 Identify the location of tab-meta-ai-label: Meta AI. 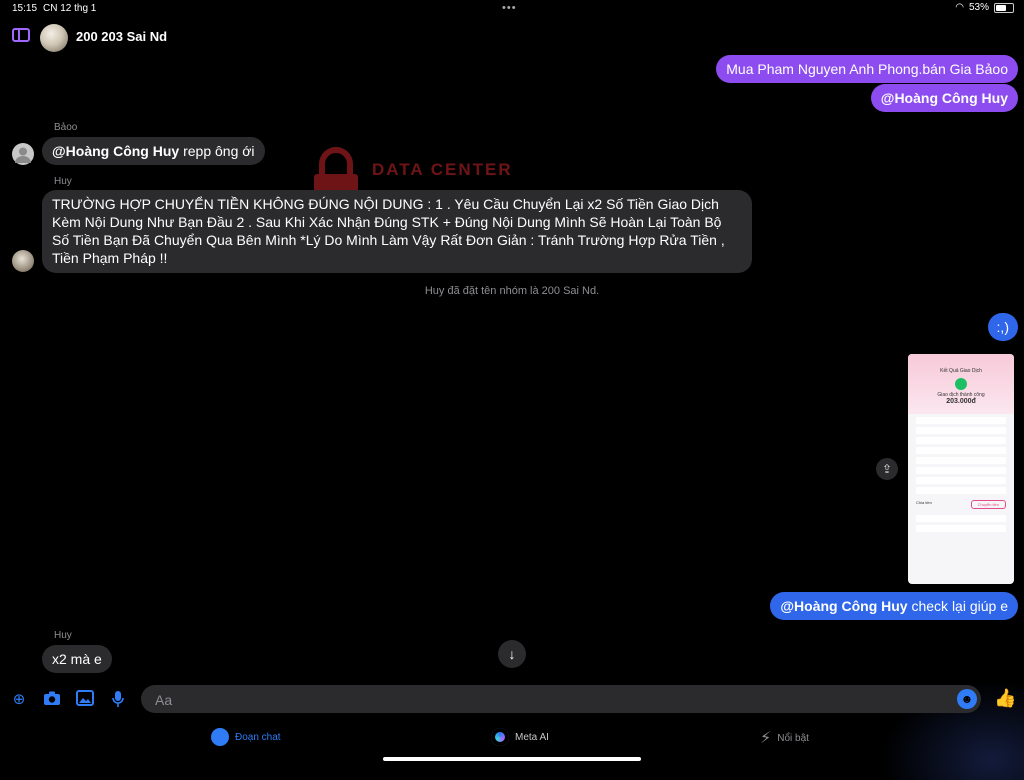
(532, 737).